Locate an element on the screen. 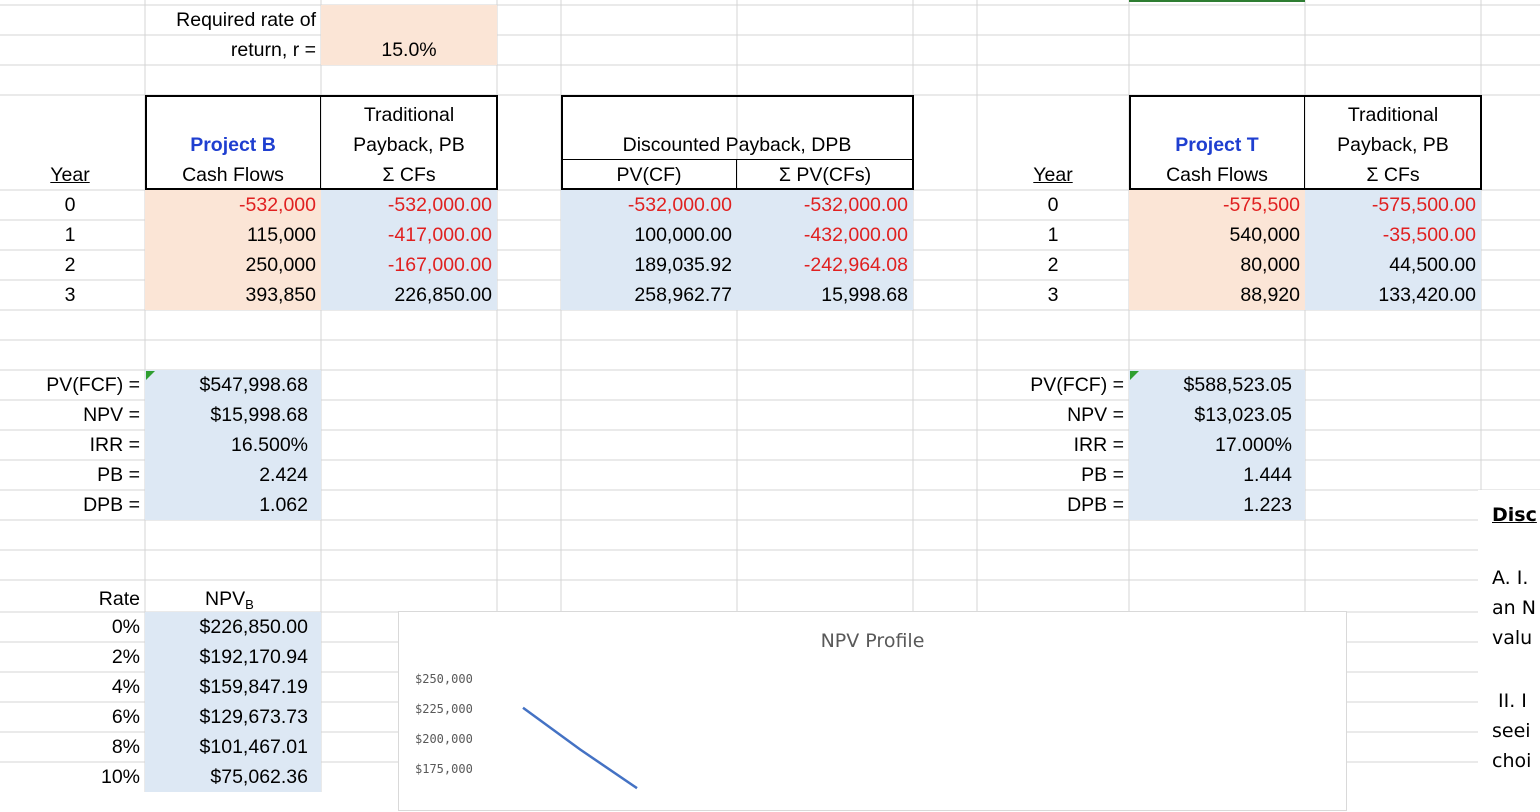 This screenshot has width=1540, height=812. project-b-pb-header-2: Payback, PB is located at coordinates (409, 145).